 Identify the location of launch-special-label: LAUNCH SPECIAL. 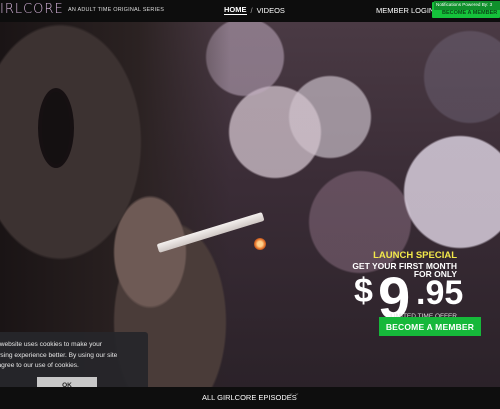
(415, 255).